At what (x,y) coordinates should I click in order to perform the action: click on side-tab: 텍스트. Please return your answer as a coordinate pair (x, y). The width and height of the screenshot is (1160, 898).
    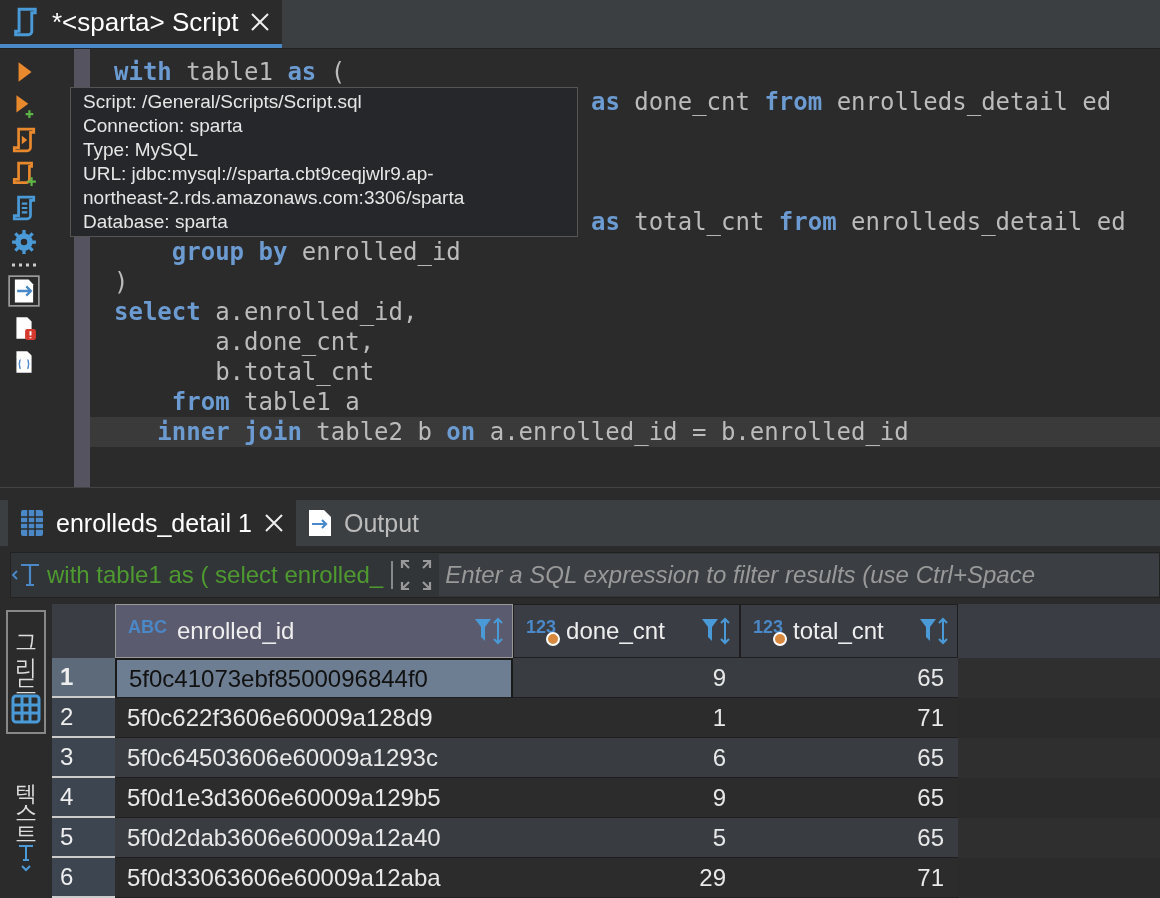
    Looking at the image, I should click on (26, 821).